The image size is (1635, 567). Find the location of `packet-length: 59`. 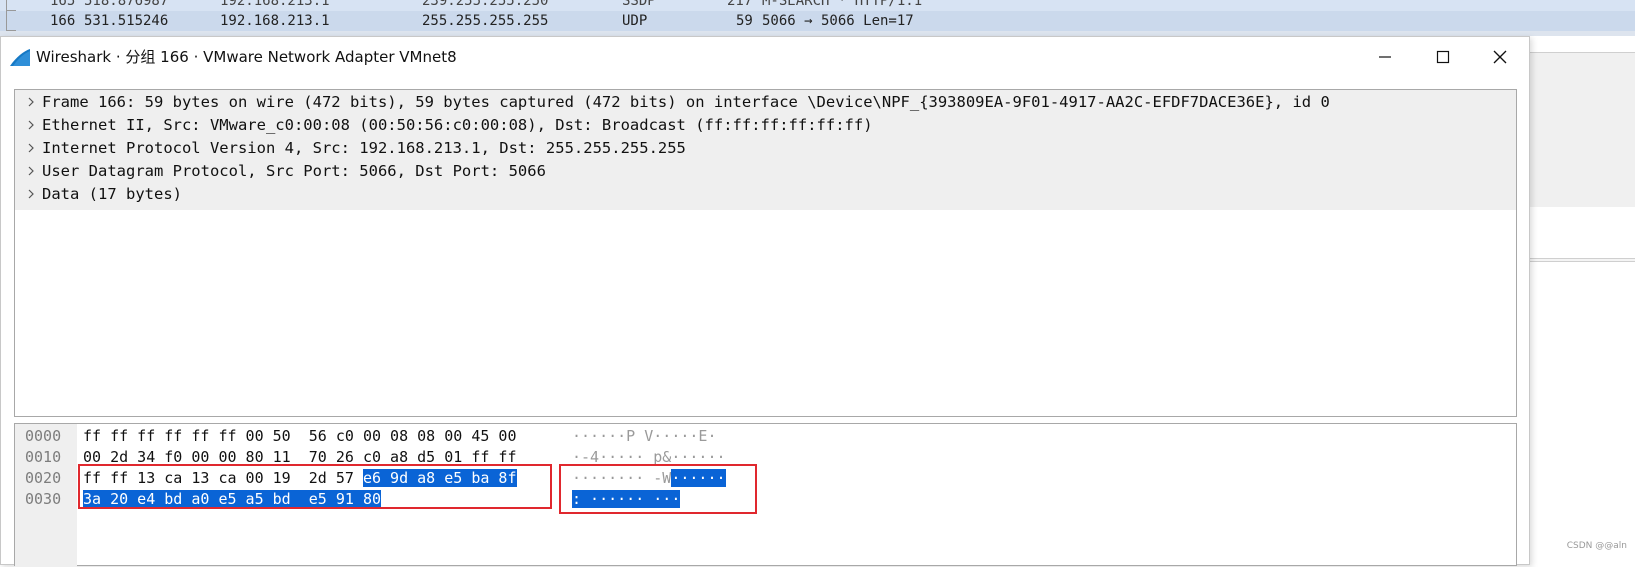

packet-length: 59 is located at coordinates (744, 21).